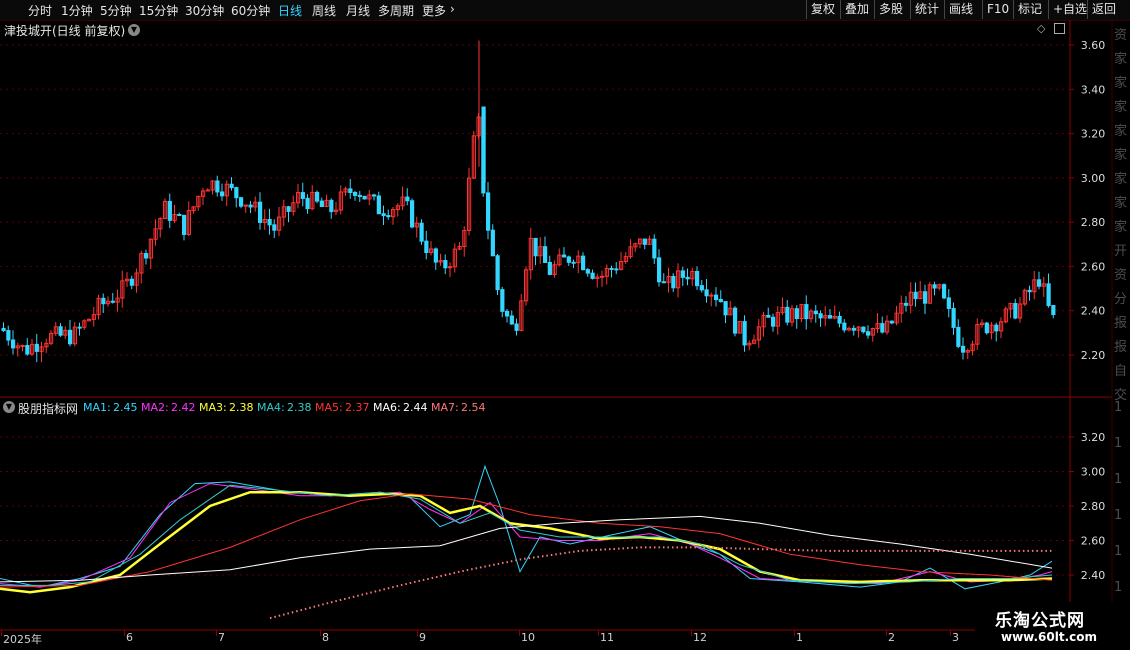  I want to click on ma-label-1: MA1:, so click(97, 407).